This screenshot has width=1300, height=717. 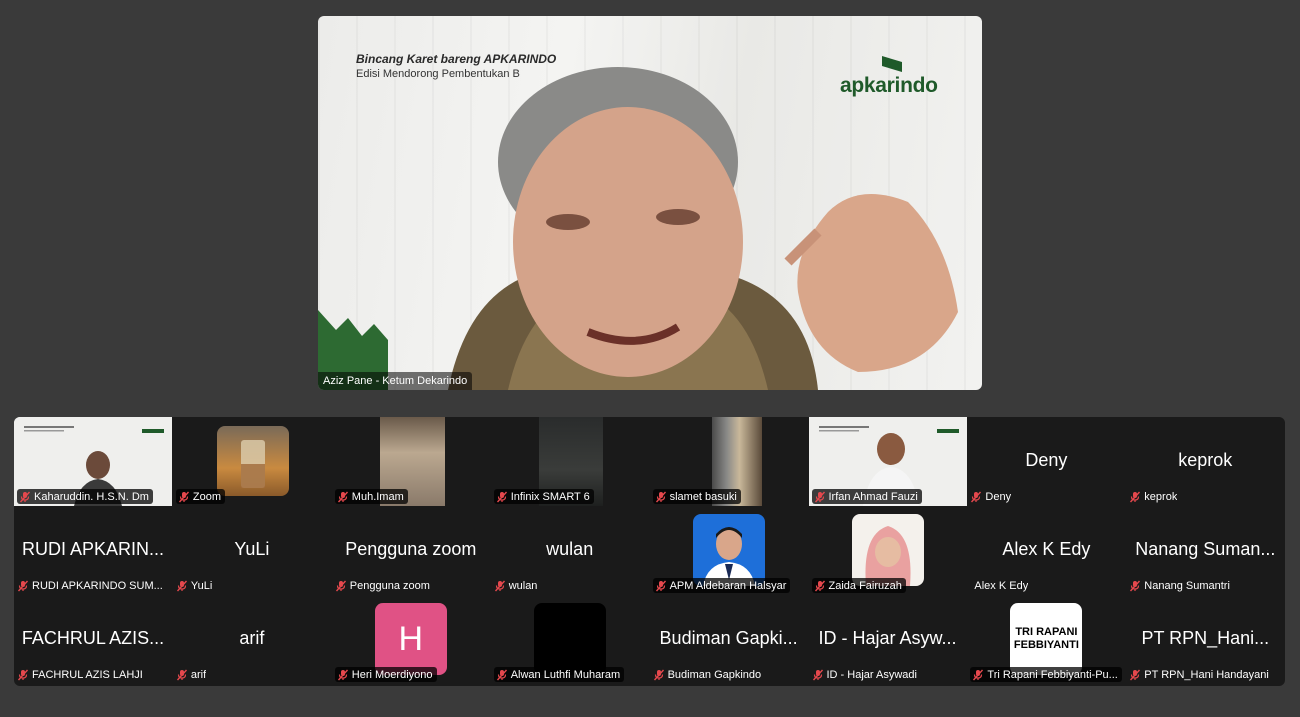 What do you see at coordinates (87, 674) in the screenshot?
I see `participant-name: FACHRUL AZIS LAHJI` at bounding box center [87, 674].